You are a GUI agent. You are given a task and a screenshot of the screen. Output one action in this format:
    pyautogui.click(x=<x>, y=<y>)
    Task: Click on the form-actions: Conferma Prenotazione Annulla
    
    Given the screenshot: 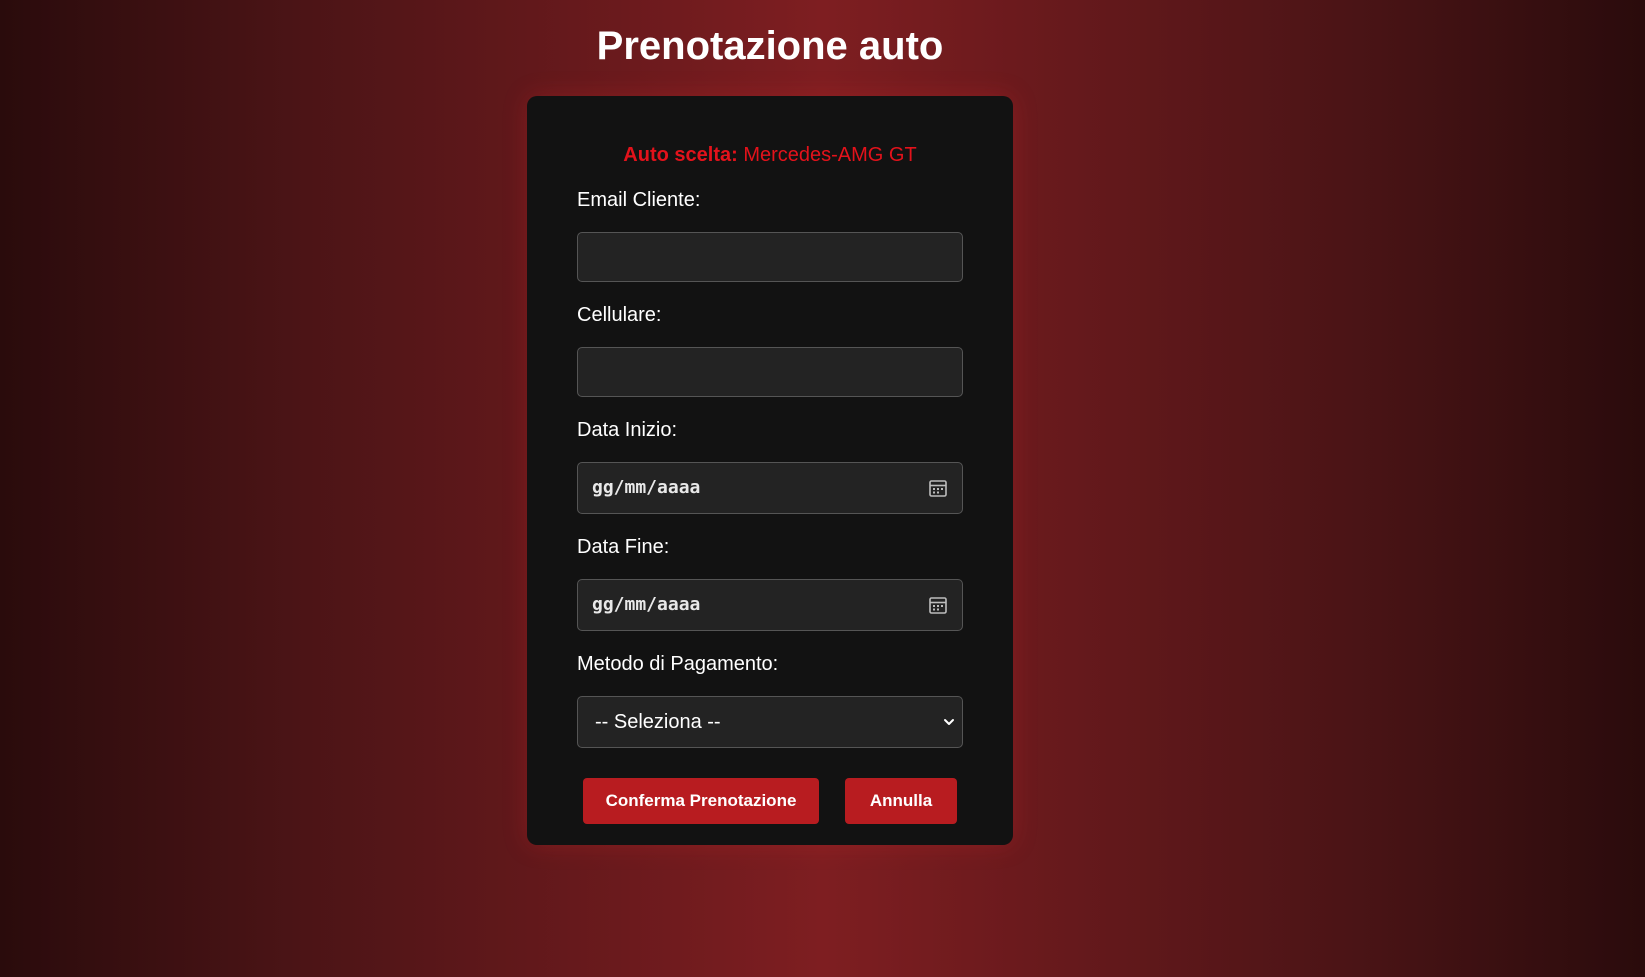 What is the action you would take?
    pyautogui.click(x=770, y=801)
    